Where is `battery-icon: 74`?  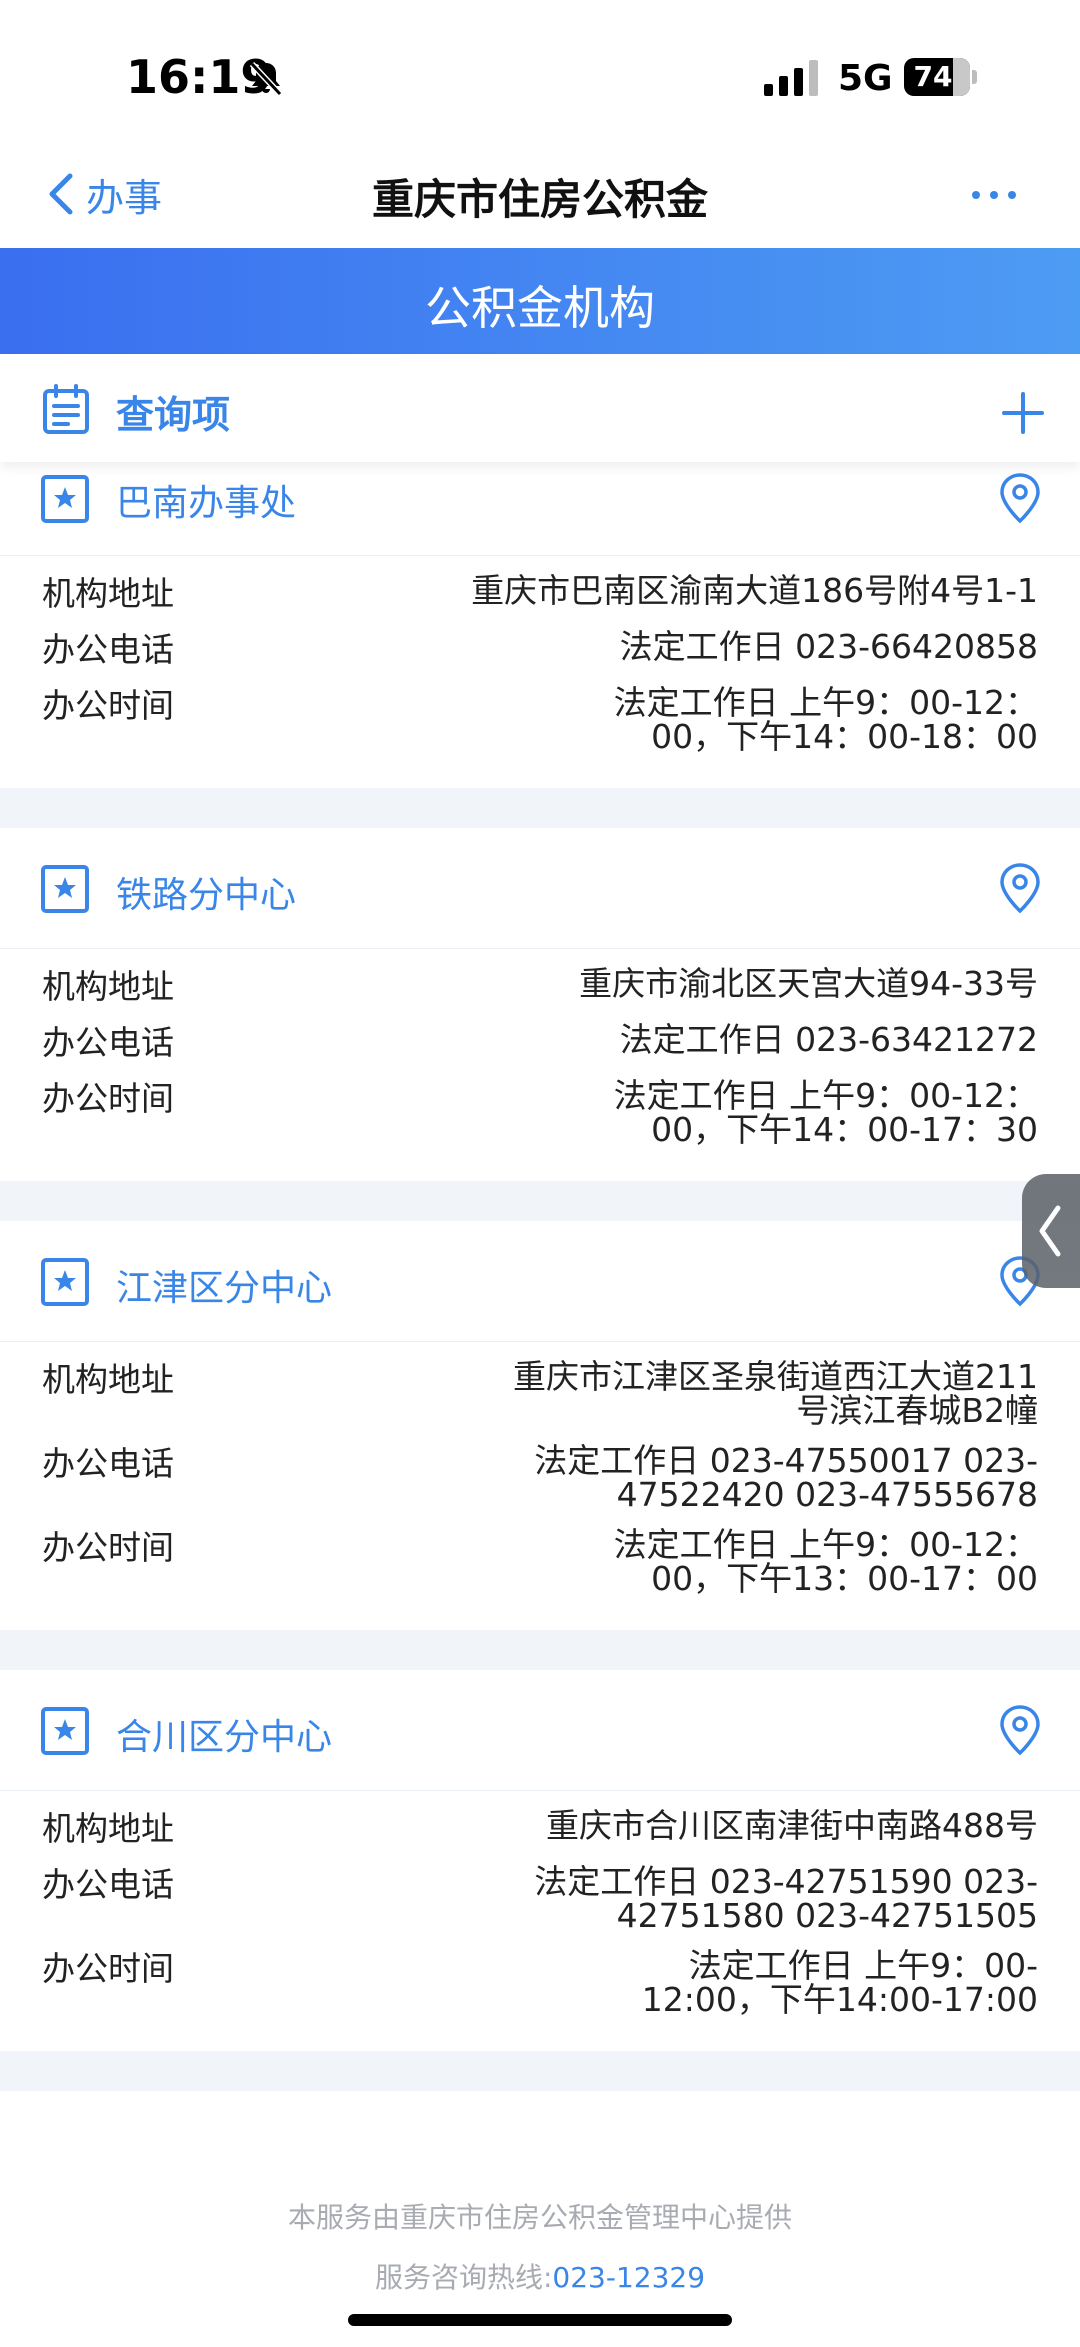
battery-icon: 74 is located at coordinates (940, 77).